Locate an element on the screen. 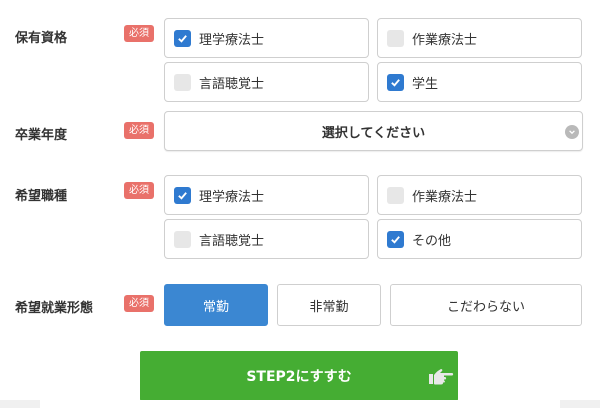  pointing-hand-icon is located at coordinates (441, 377).